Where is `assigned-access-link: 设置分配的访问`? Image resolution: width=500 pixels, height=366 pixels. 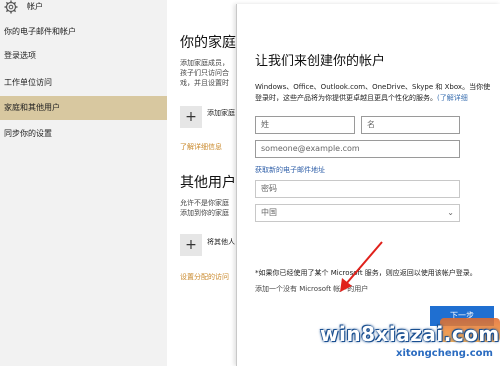
assigned-access-link: 设置分配的访问 is located at coordinates (204, 277).